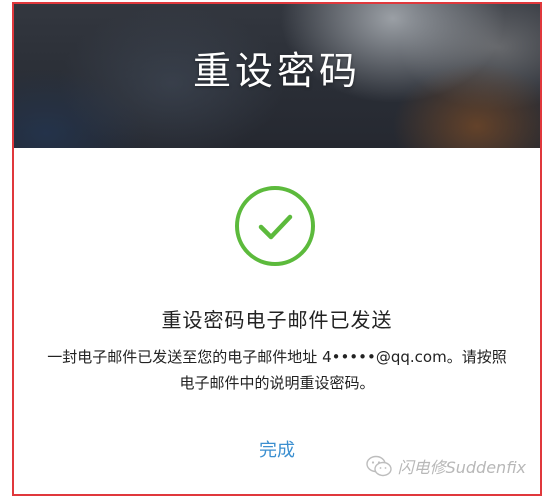 The width and height of the screenshot is (549, 504). Describe the element at coordinates (378, 466) in the screenshot. I see `wechat-icon` at that location.